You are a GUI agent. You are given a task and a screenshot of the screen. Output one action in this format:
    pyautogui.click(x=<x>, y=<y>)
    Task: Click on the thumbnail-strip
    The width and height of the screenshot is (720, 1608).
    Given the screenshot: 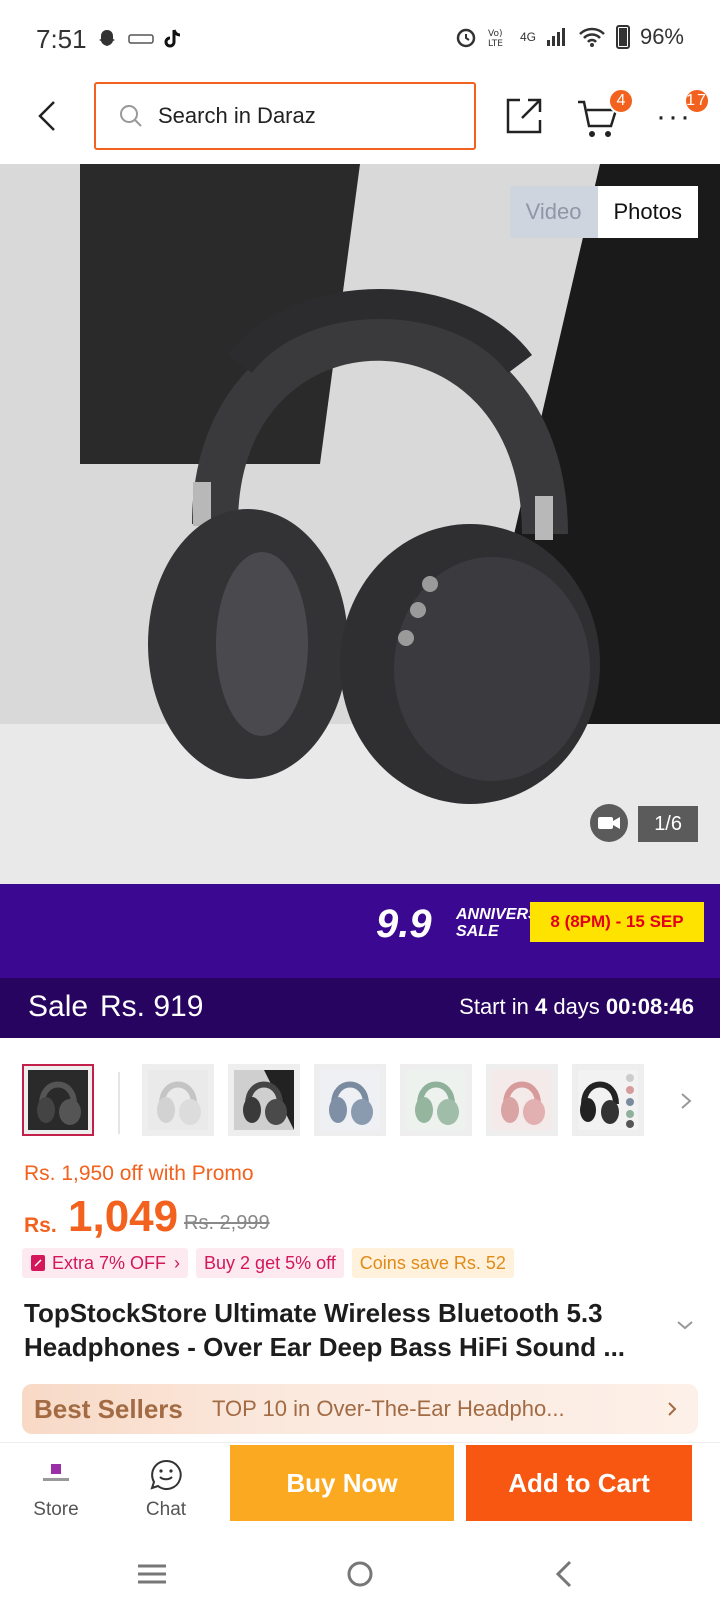 What is the action you would take?
    pyautogui.click(x=360, y=1104)
    